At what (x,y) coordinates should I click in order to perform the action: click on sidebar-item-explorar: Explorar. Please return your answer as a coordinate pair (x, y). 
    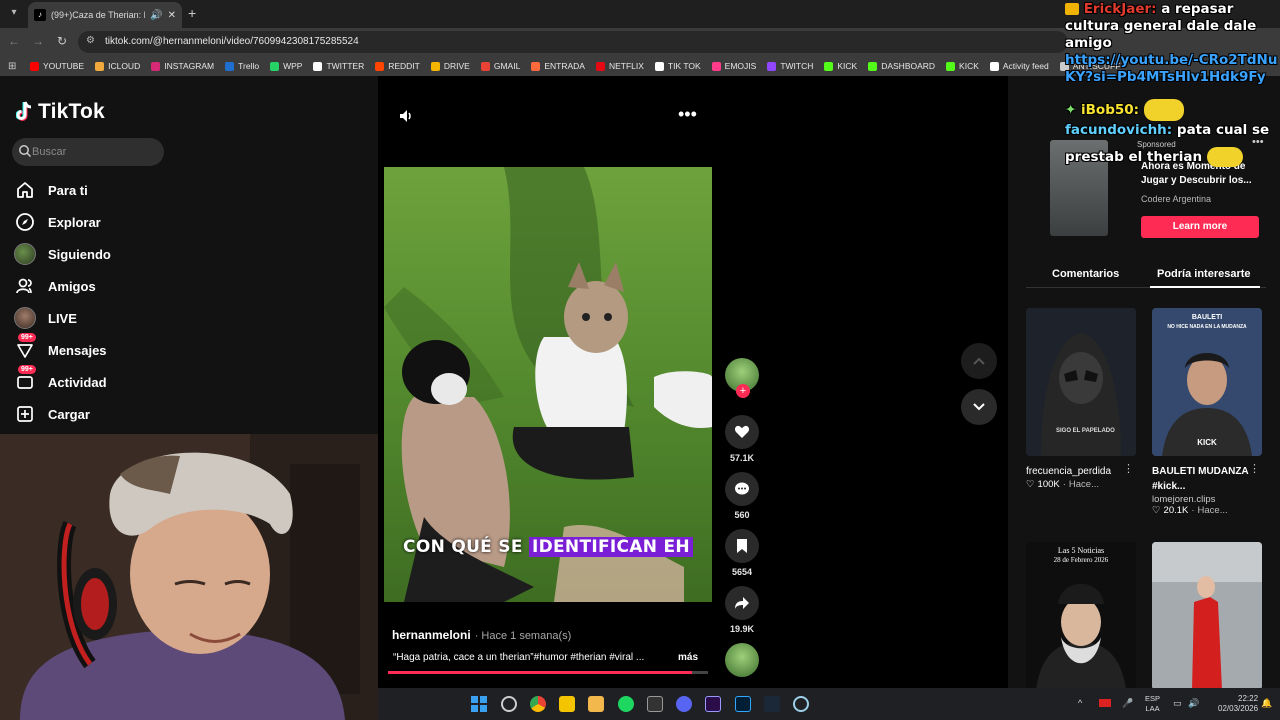
    Looking at the image, I should click on (114, 222).